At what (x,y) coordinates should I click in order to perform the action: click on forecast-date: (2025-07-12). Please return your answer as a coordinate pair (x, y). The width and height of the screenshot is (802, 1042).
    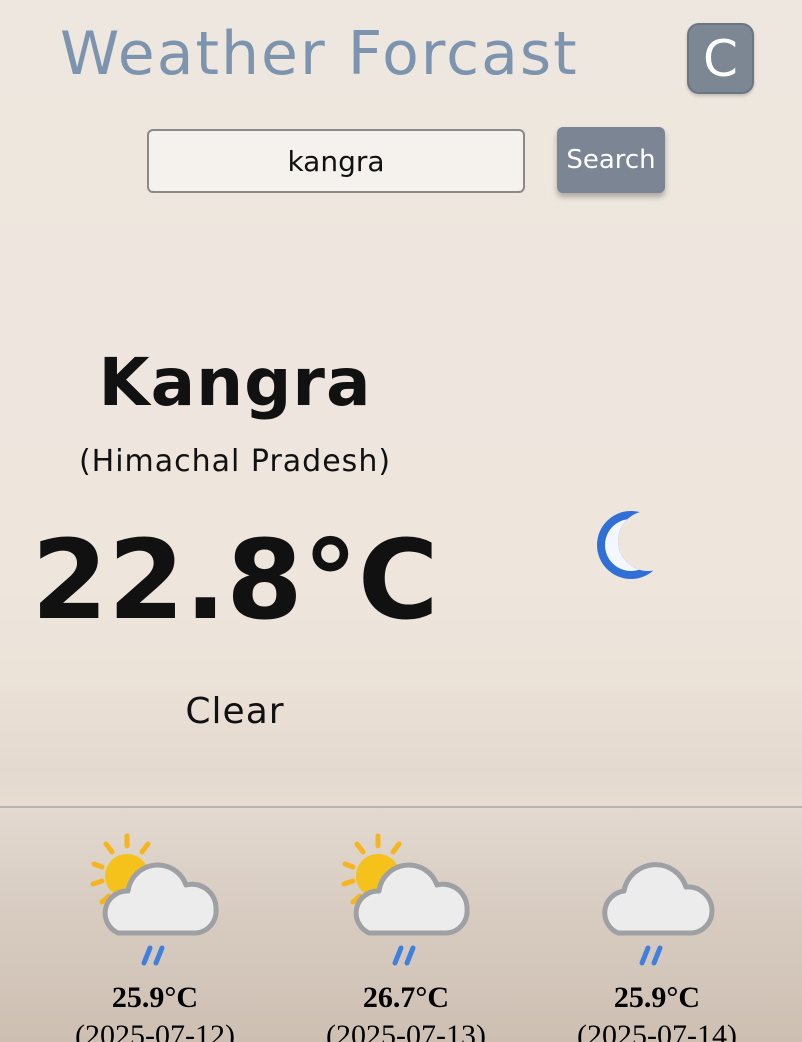
    Looking at the image, I should click on (155, 1030).